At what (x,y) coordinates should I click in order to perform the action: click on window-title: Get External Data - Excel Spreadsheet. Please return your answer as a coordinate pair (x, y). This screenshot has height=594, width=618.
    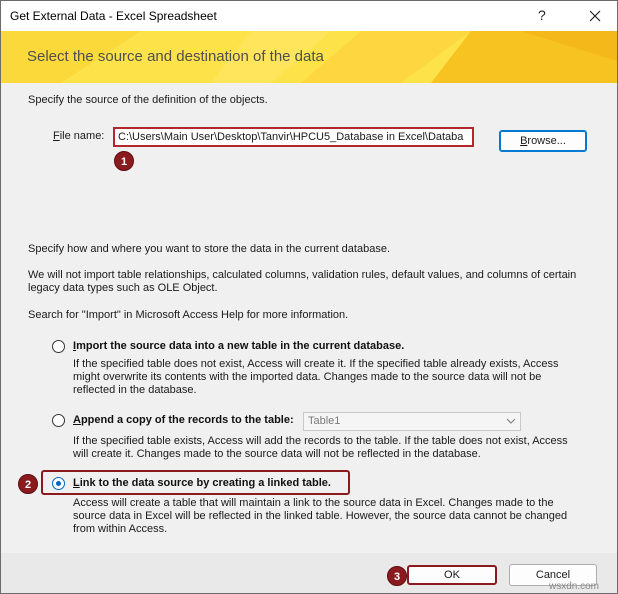
    Looking at the image, I should click on (113, 16).